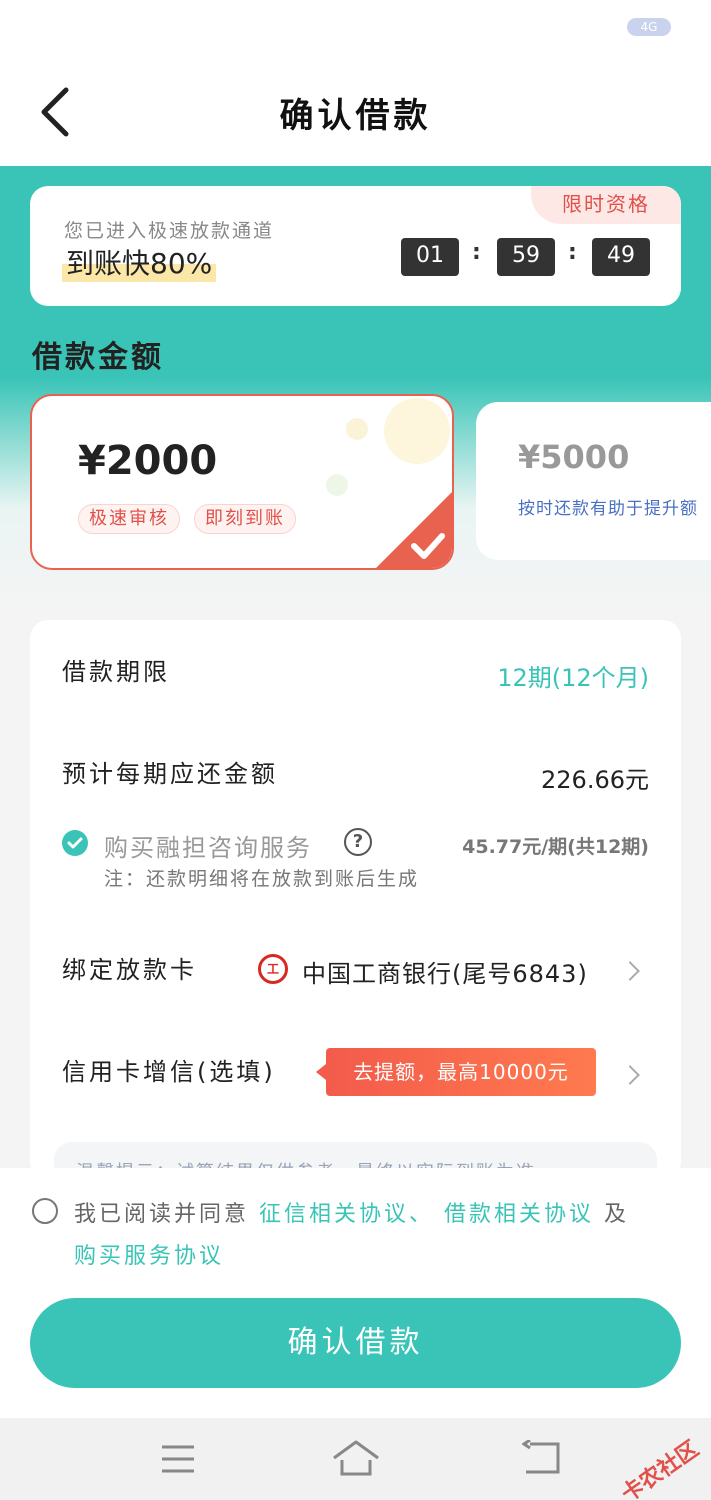 The width and height of the screenshot is (711, 1500). What do you see at coordinates (139, 262) in the screenshot?
I see `promo-headline: 到账快80%` at bounding box center [139, 262].